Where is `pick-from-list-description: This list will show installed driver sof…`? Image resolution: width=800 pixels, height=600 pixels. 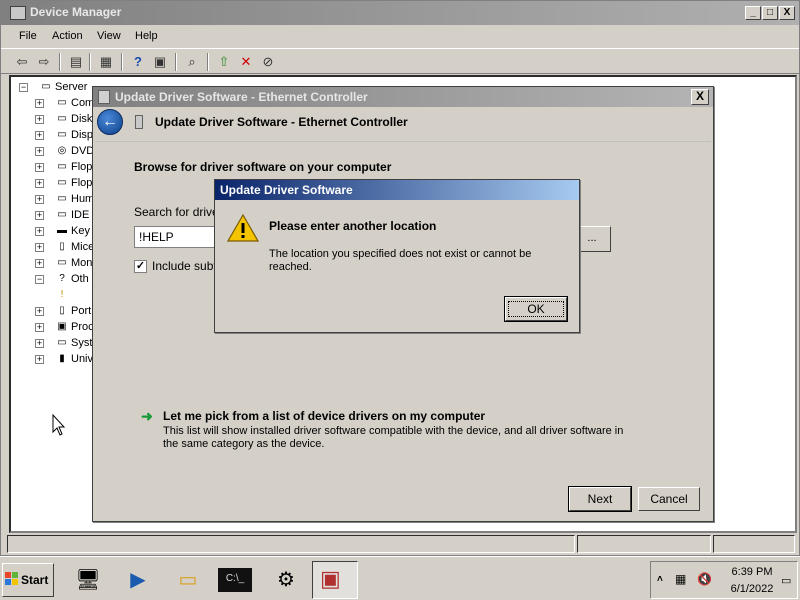 pick-from-list-description: This list will show installed driver sof… is located at coordinates (393, 437).